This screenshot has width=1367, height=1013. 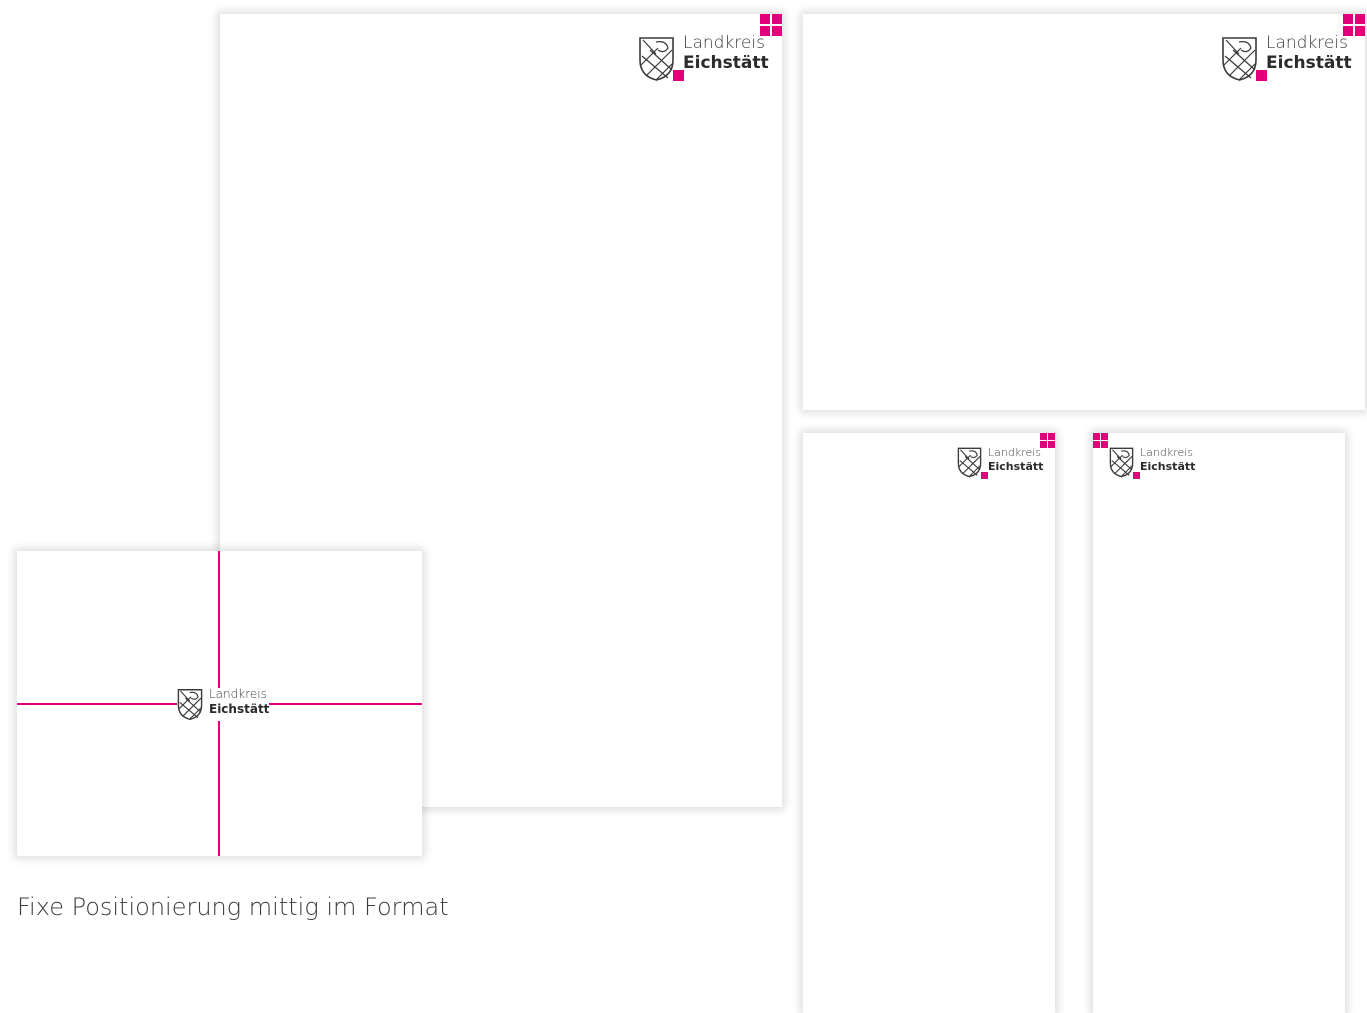 What do you see at coordinates (1219, 723) in the screenshot?
I see `sheet-narrow-right: Landkreis Eichstätt` at bounding box center [1219, 723].